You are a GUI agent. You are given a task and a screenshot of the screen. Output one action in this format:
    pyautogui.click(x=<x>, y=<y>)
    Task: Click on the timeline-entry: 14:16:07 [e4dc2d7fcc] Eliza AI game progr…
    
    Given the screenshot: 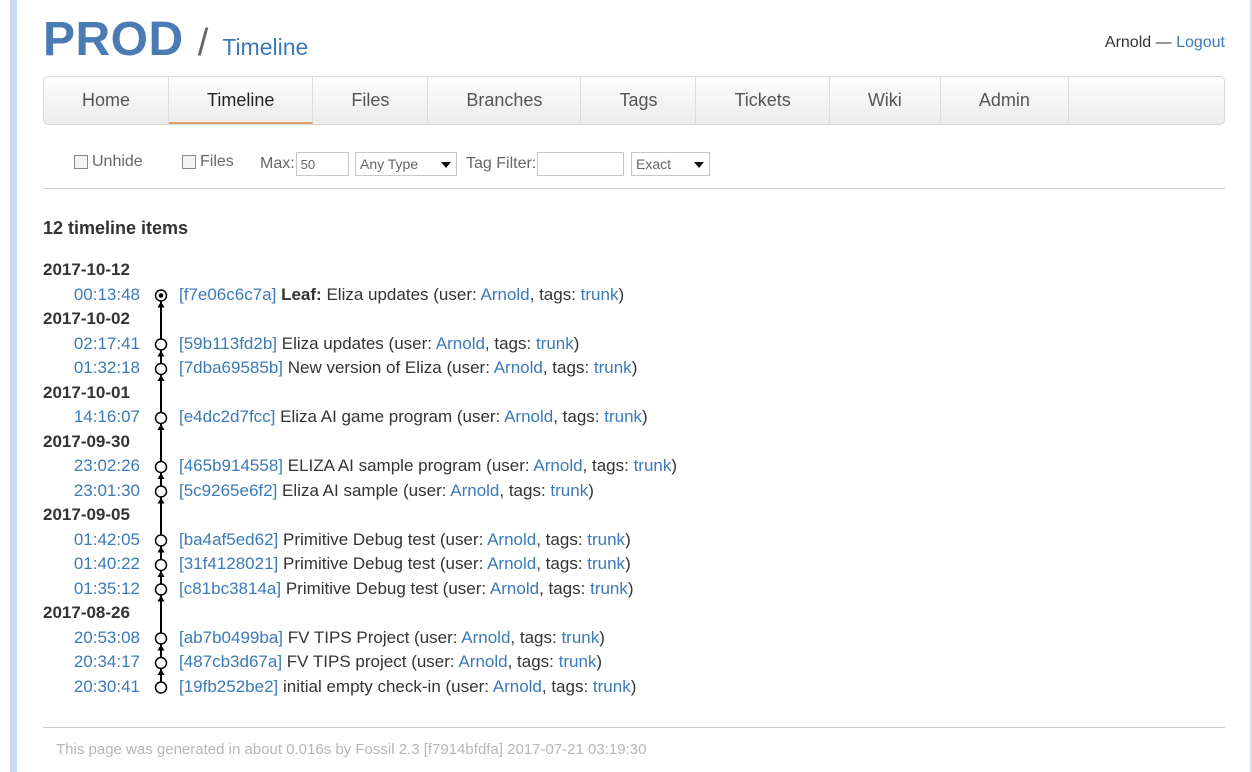 What is the action you would take?
    pyautogui.click(x=634, y=417)
    